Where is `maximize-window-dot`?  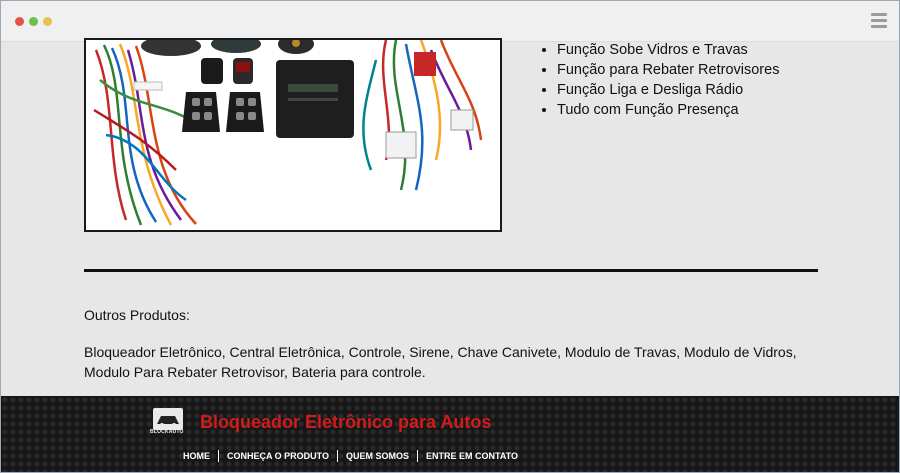
maximize-window-dot is located at coordinates (47, 21).